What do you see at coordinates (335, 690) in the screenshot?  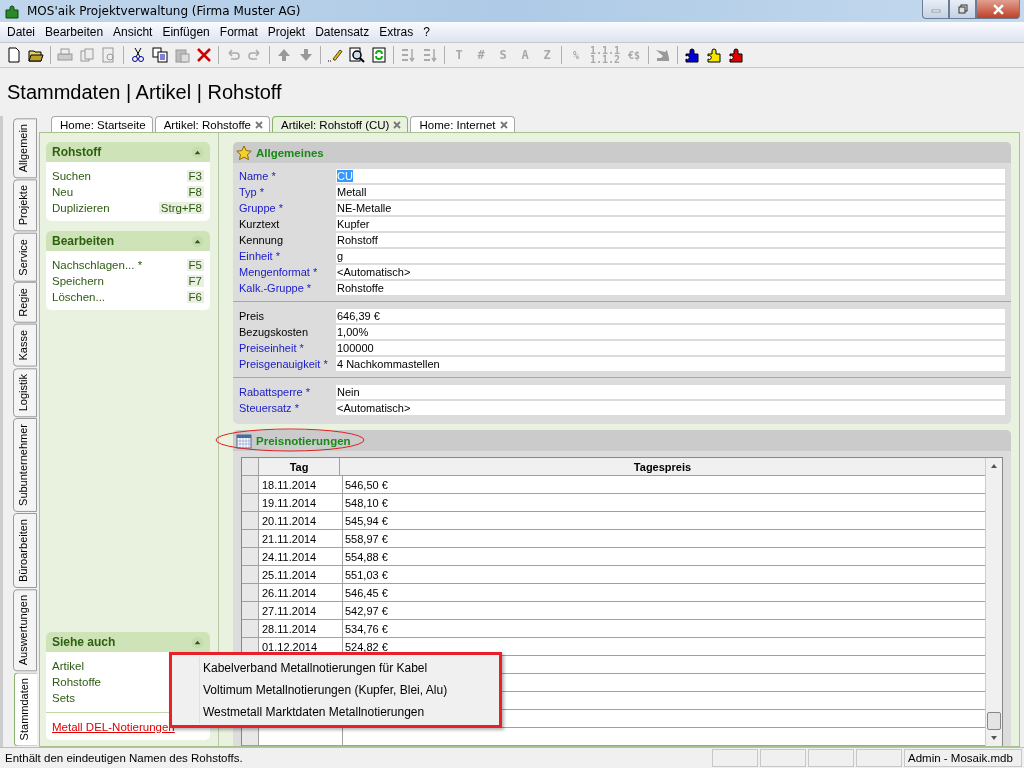 I see `menu-item: Voltimum Metallnotierungen (Kupfer, Blei, Alu)` at bounding box center [335, 690].